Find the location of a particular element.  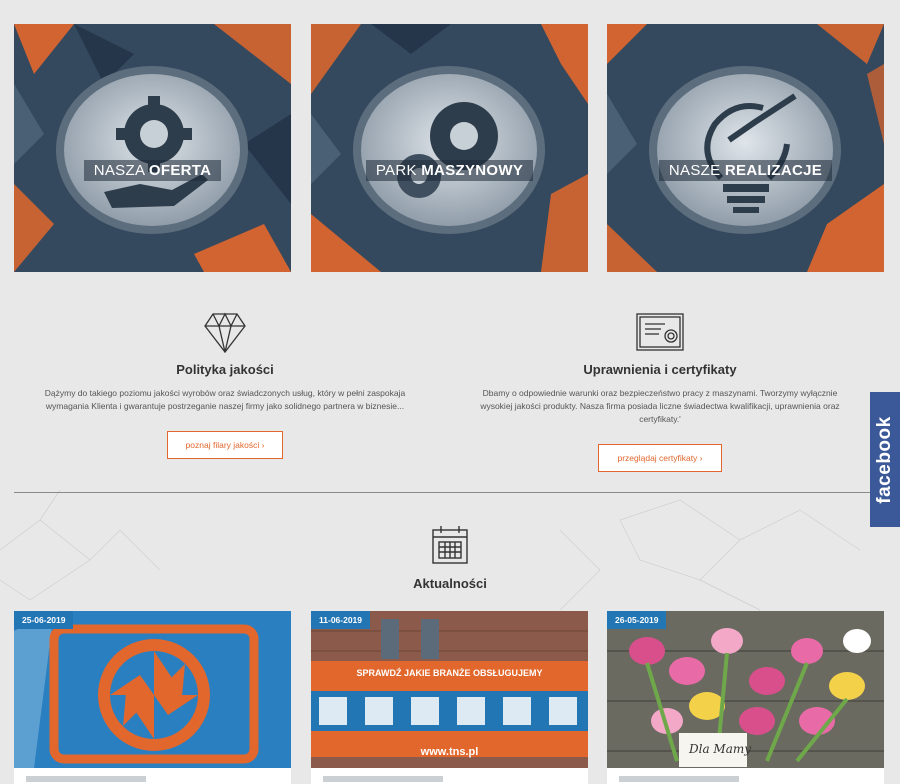

browse-certificates-button: przeglądaj certyfikaty › is located at coordinates (660, 458).